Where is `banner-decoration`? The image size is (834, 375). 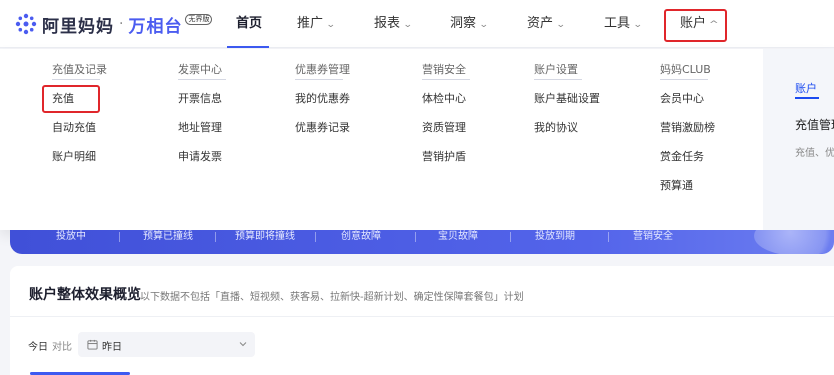 banner-decoration is located at coordinates (794, 242).